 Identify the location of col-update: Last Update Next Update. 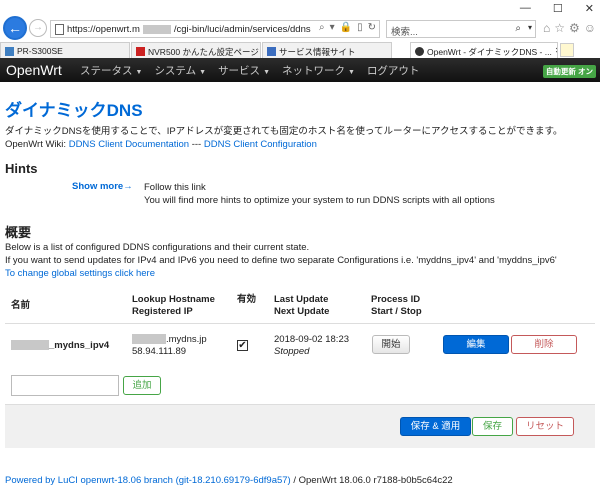
(302, 305).